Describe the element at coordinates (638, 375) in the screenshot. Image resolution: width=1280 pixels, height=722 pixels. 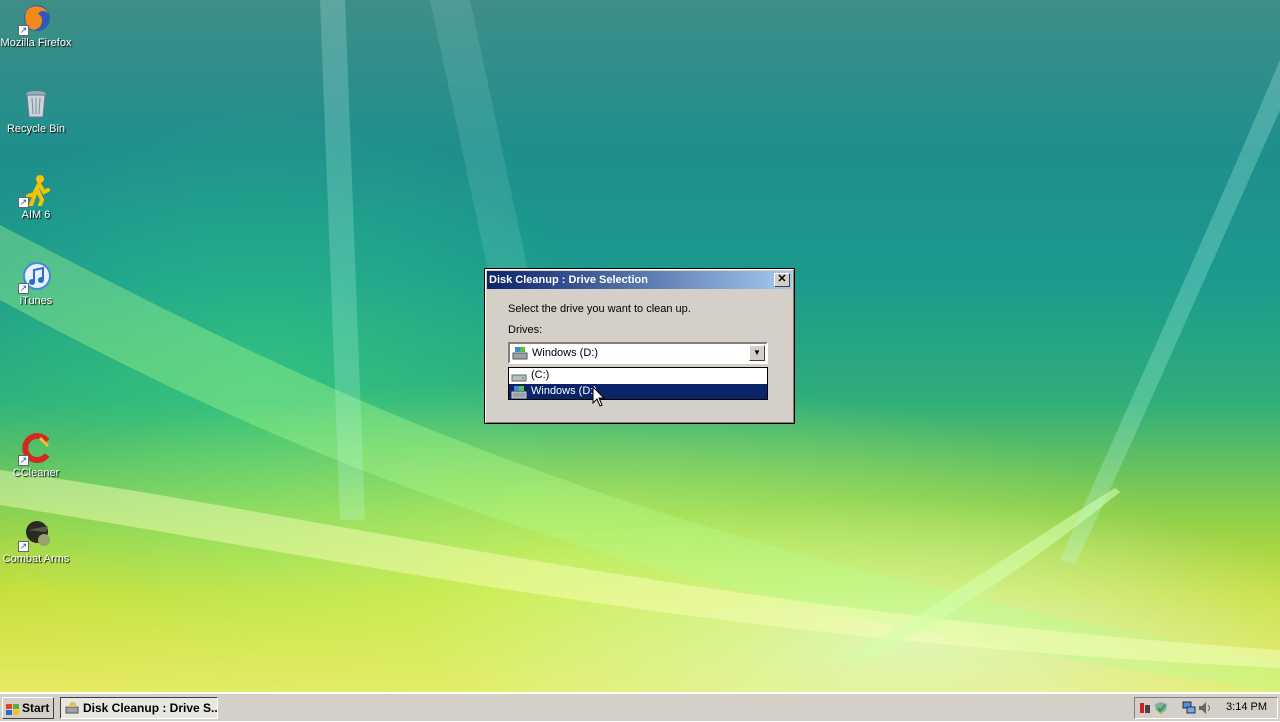
I see `dropdown-option-c: (C:)` at that location.